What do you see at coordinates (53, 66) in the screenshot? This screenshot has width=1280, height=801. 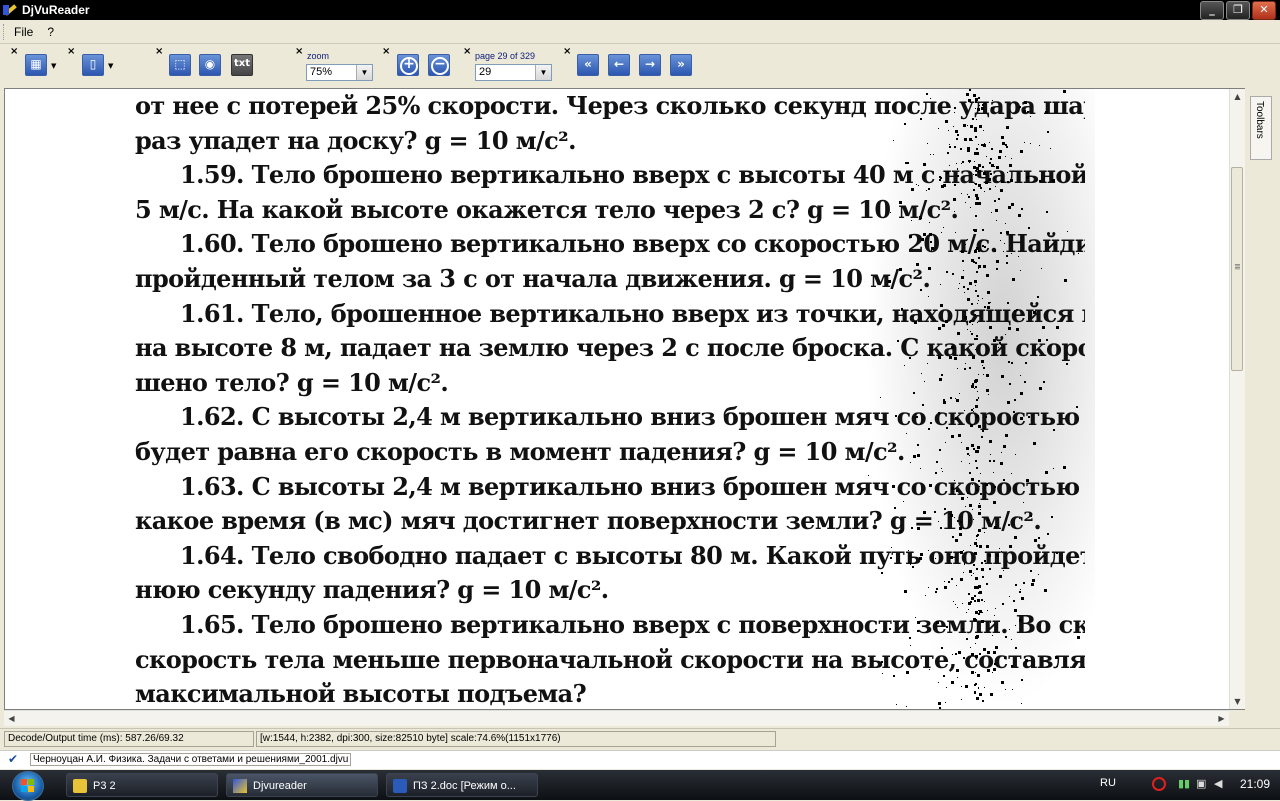 I see `view-mode-dropdown-icon: ▼` at bounding box center [53, 66].